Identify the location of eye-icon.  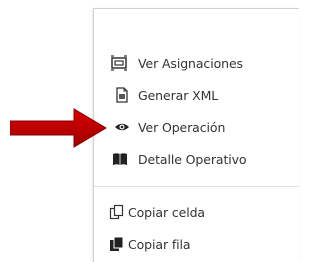
(122, 127).